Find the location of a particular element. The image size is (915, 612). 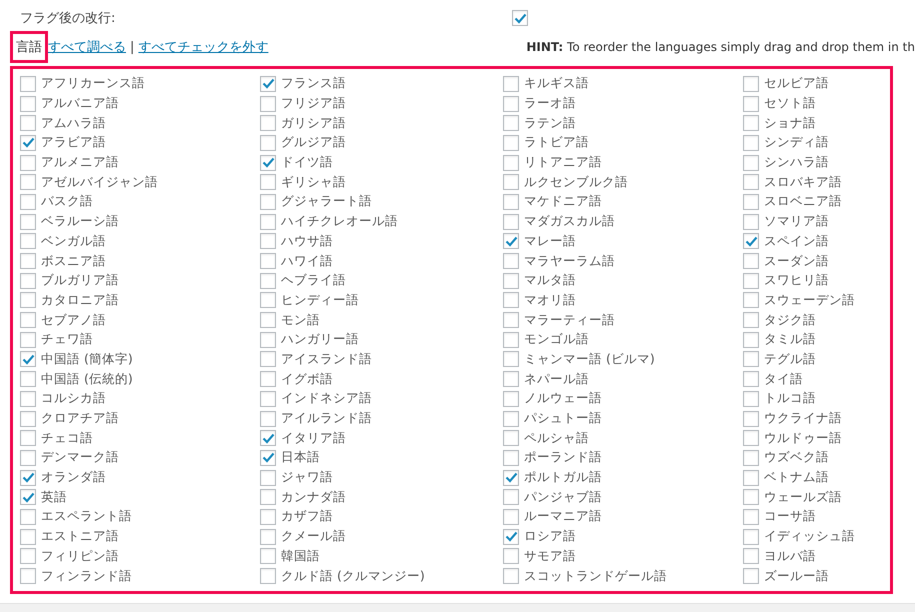

link: すべて調べる is located at coordinates (87, 47).